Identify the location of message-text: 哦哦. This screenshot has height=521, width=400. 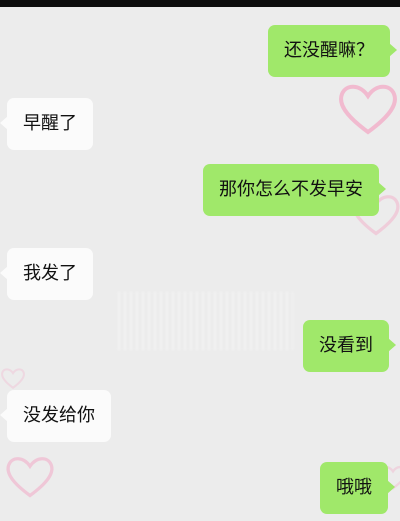
(354, 487).